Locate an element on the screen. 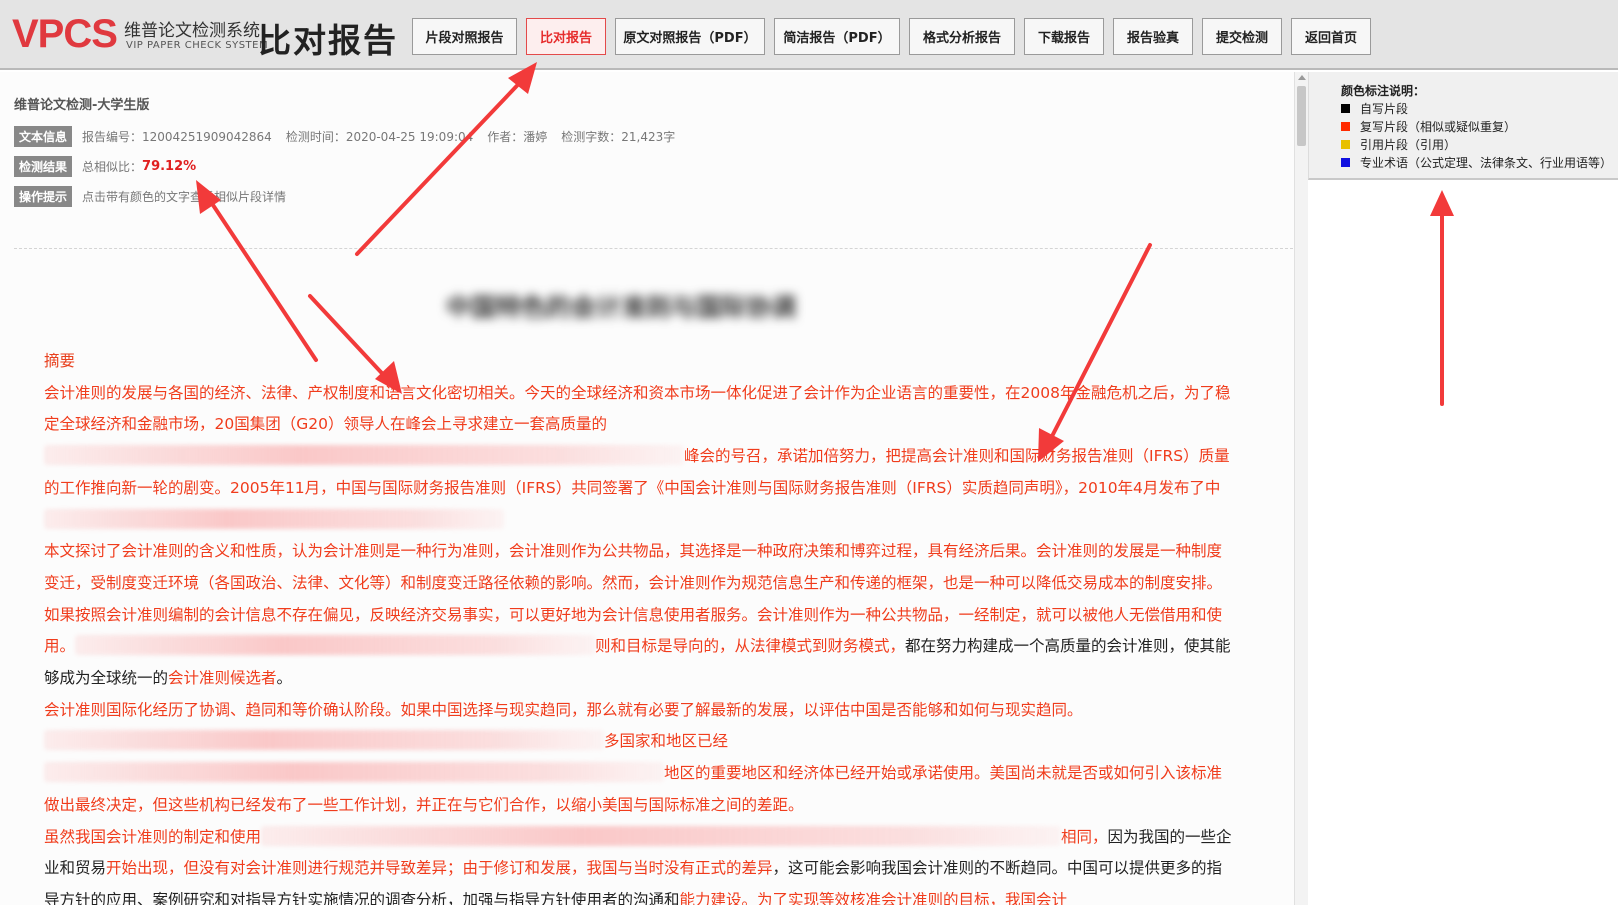  nav-download-button: 下载报告 is located at coordinates (1064, 36).